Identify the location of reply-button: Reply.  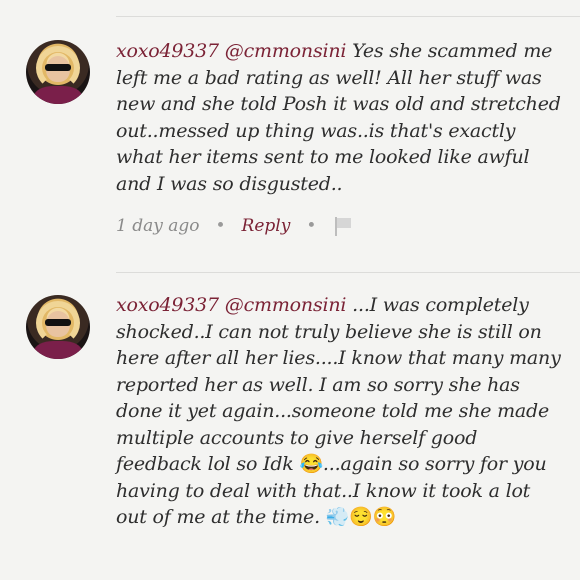
(266, 226).